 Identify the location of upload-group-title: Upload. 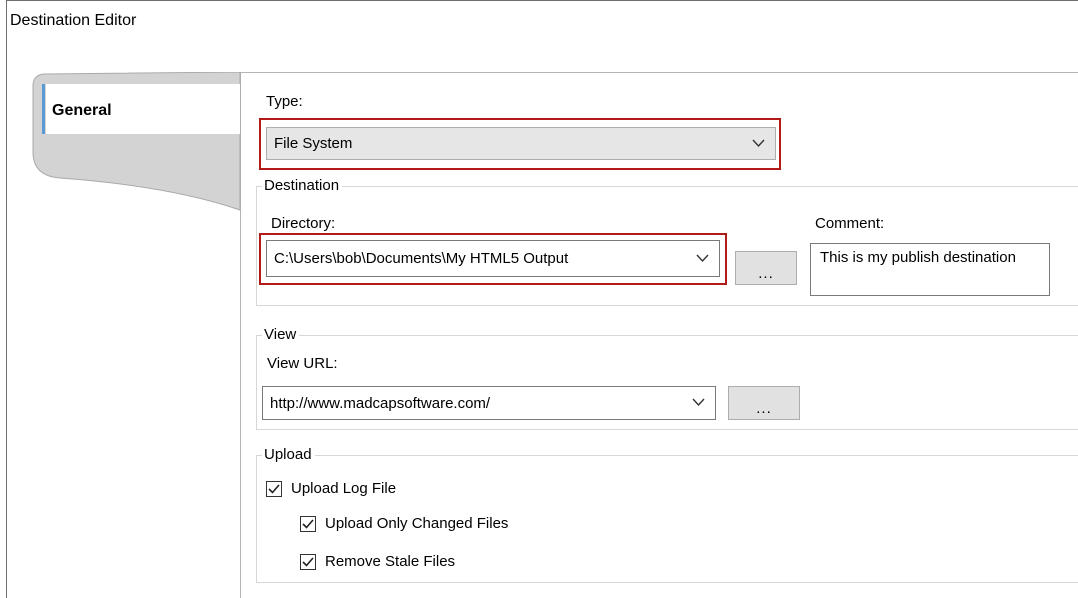
(288, 455).